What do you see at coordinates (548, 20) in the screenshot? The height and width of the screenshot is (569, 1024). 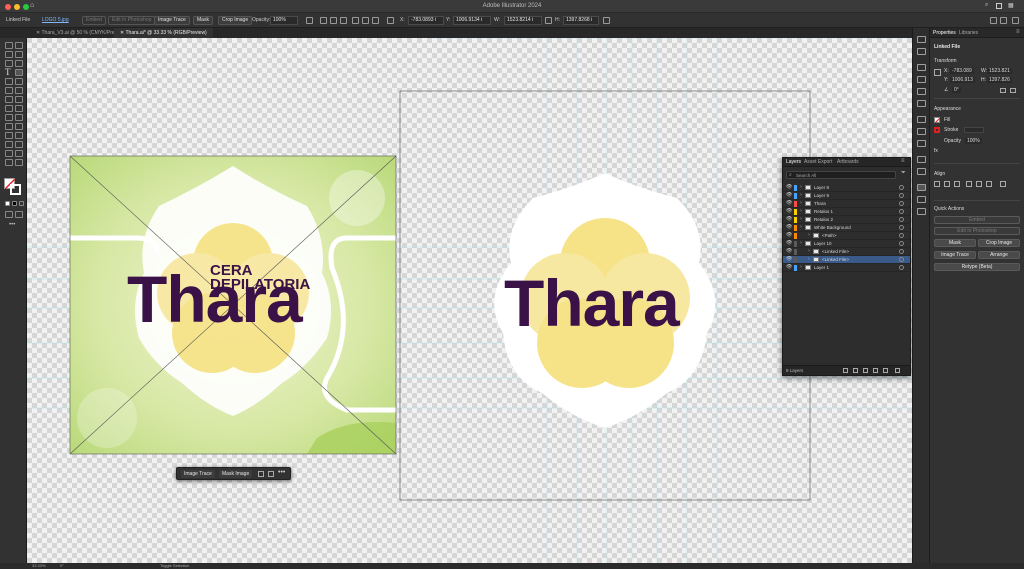 I see `constrain-proportions-icon` at bounding box center [548, 20].